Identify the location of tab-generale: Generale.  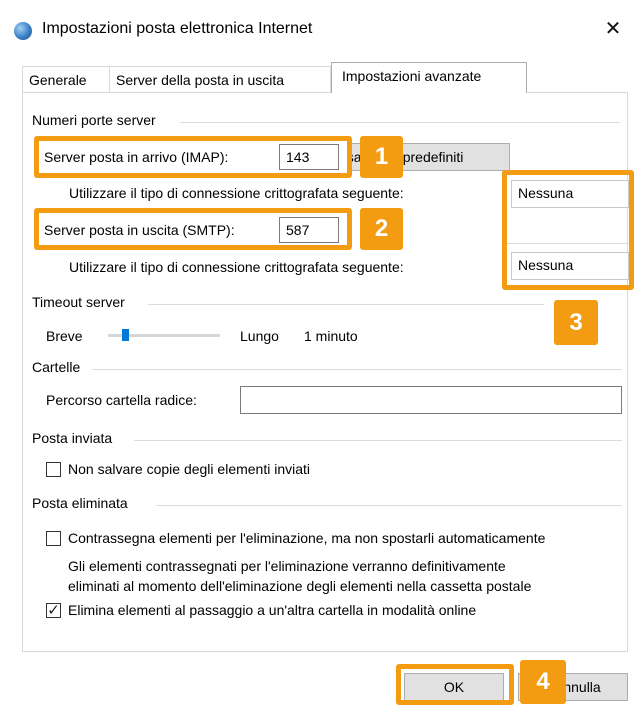
(66, 79).